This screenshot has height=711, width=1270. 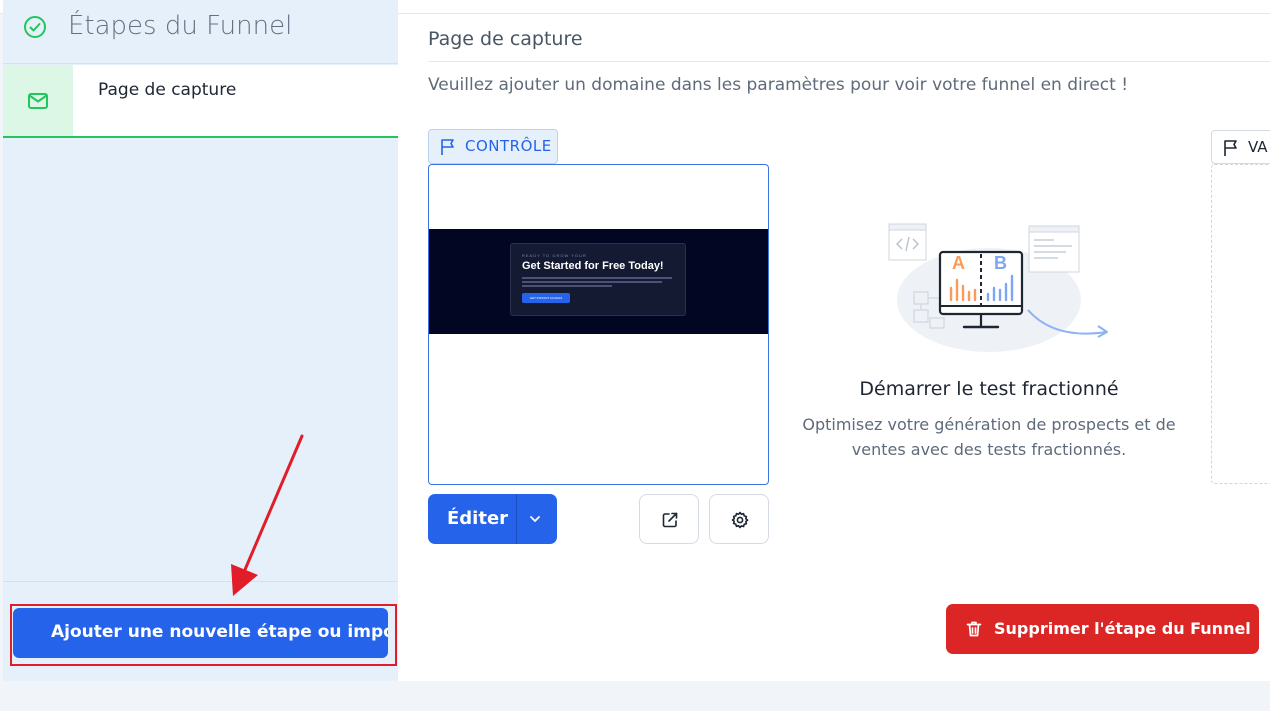 What do you see at coordinates (516, 519) in the screenshot?
I see `edit-button-divider` at bounding box center [516, 519].